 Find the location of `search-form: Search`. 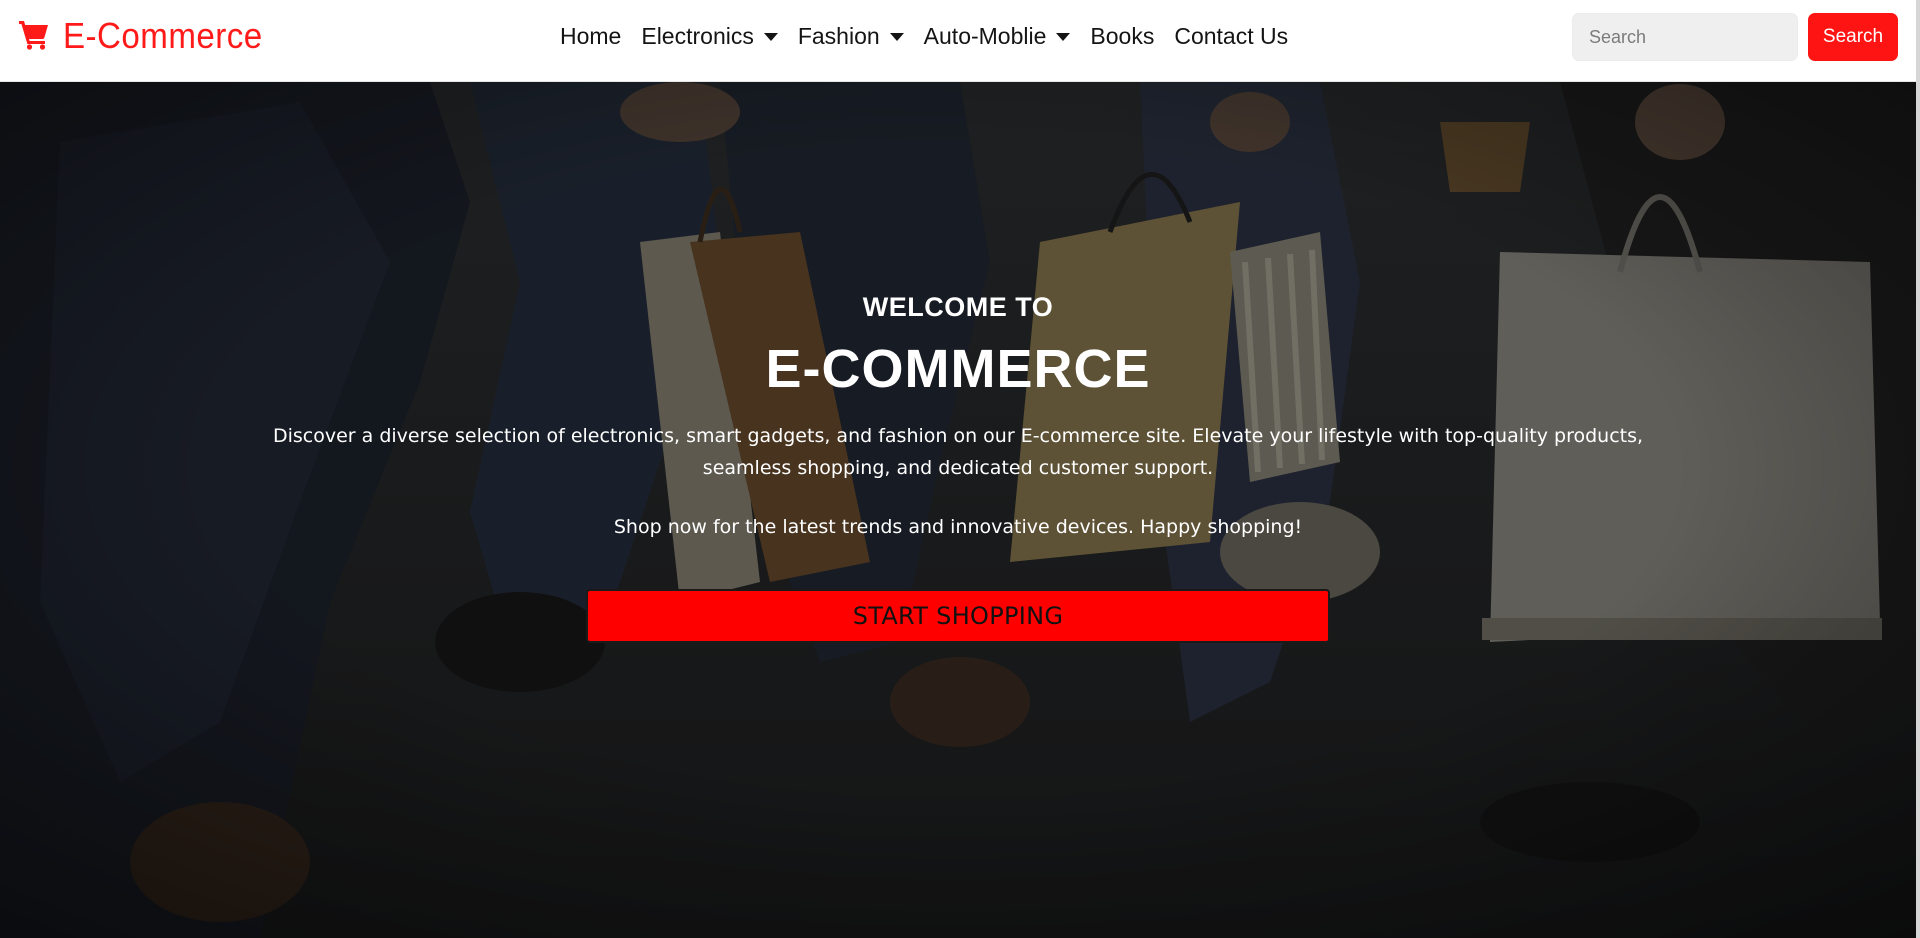

search-form: Search is located at coordinates (1735, 37).